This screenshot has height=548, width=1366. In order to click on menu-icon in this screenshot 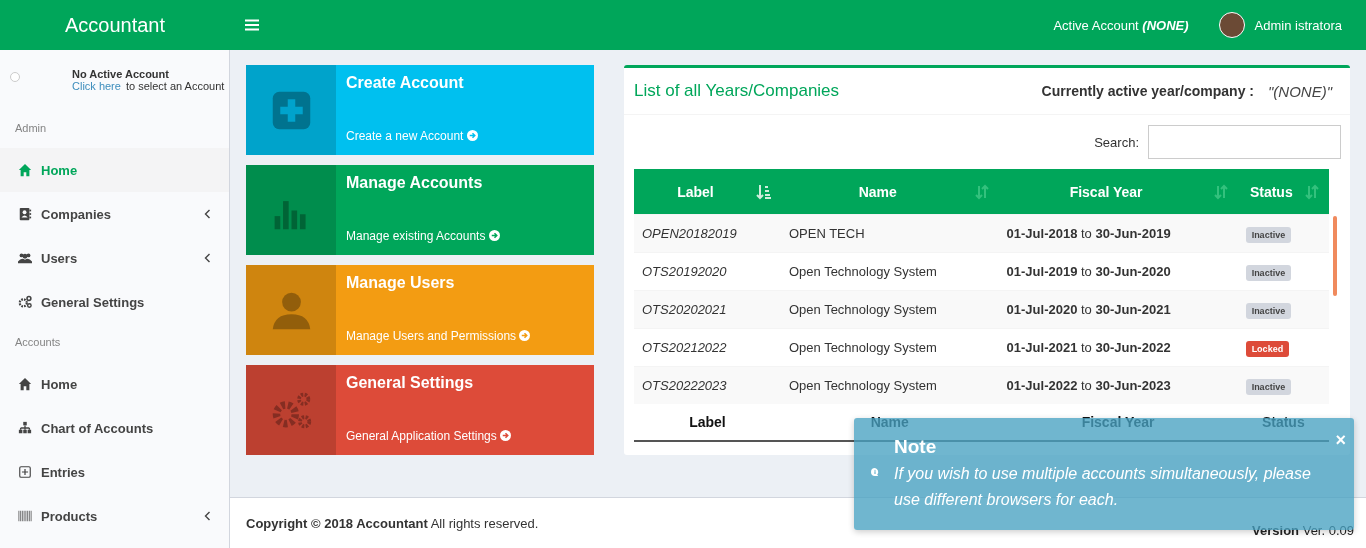, I will do `click(252, 25)`.